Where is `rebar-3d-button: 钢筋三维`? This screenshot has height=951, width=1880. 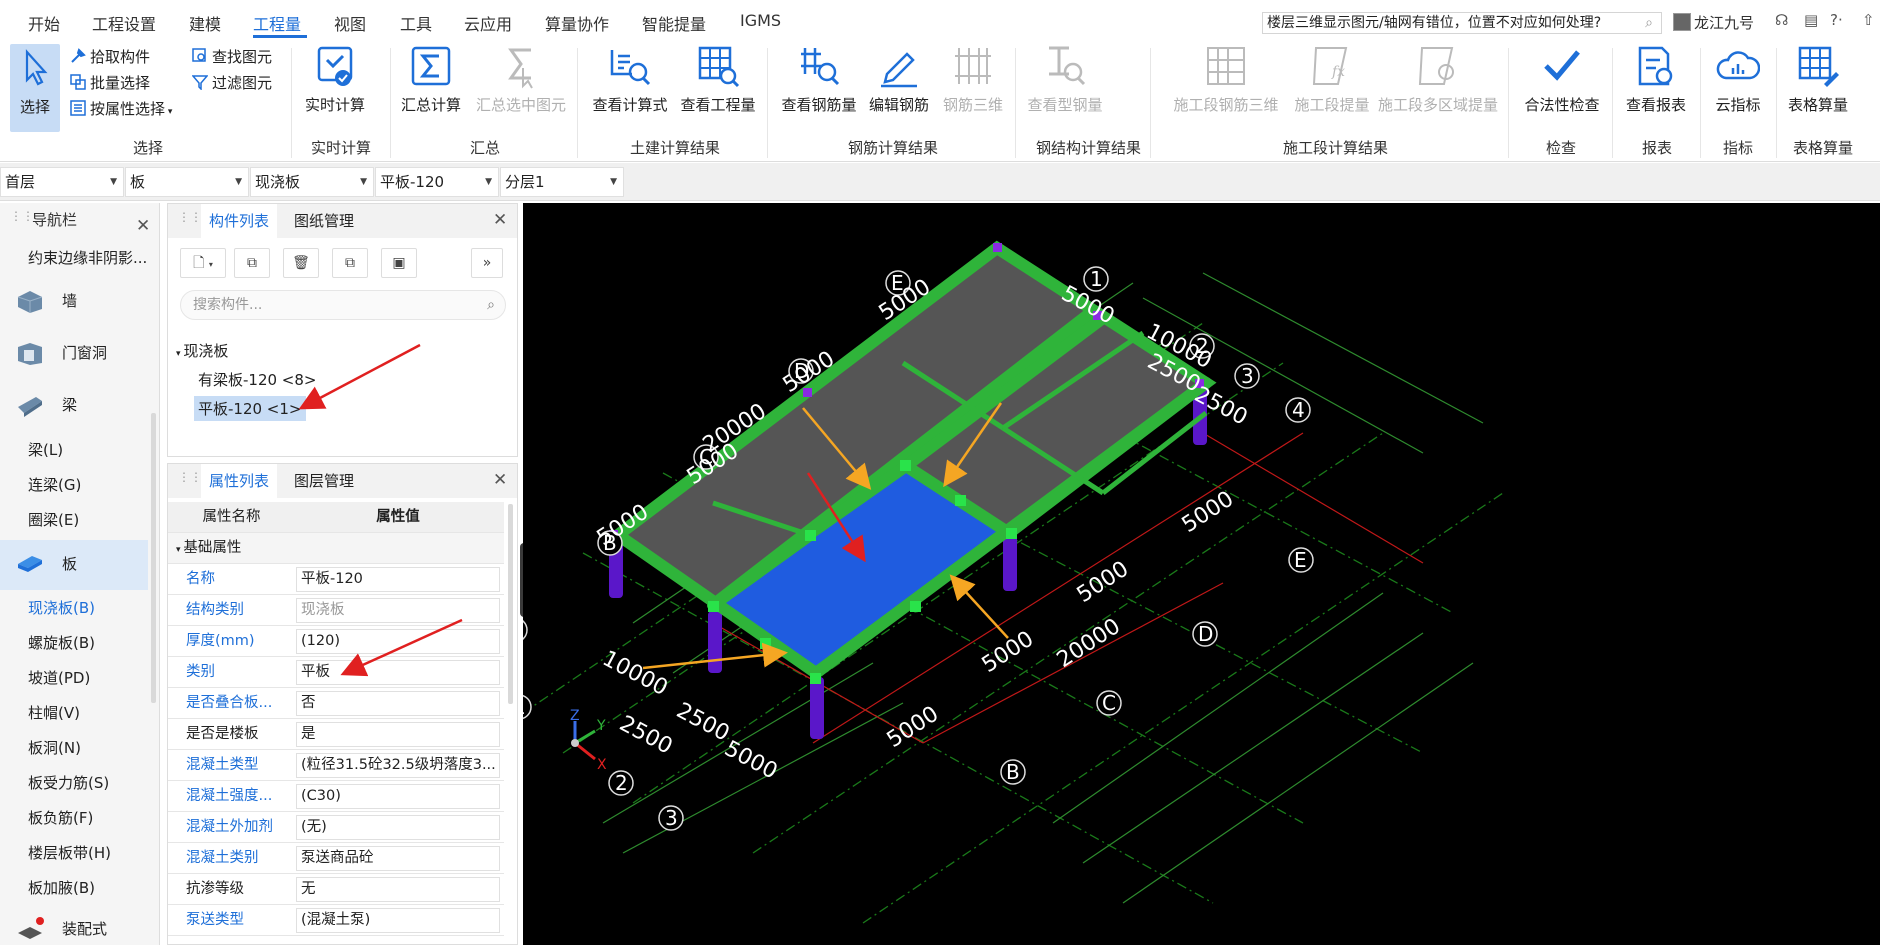 rebar-3d-button: 钢筋三维 is located at coordinates (973, 86).